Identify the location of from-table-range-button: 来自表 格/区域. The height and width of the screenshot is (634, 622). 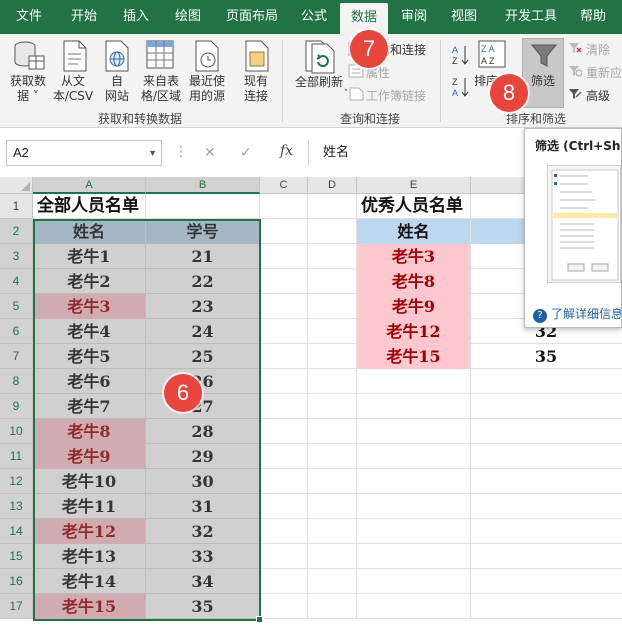
(161, 89).